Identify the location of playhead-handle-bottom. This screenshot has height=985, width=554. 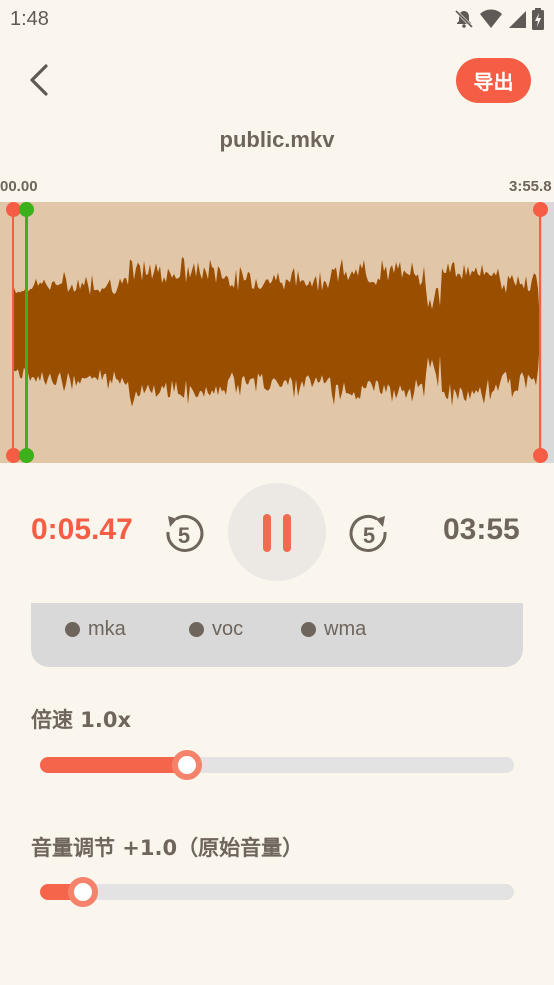
(26, 455).